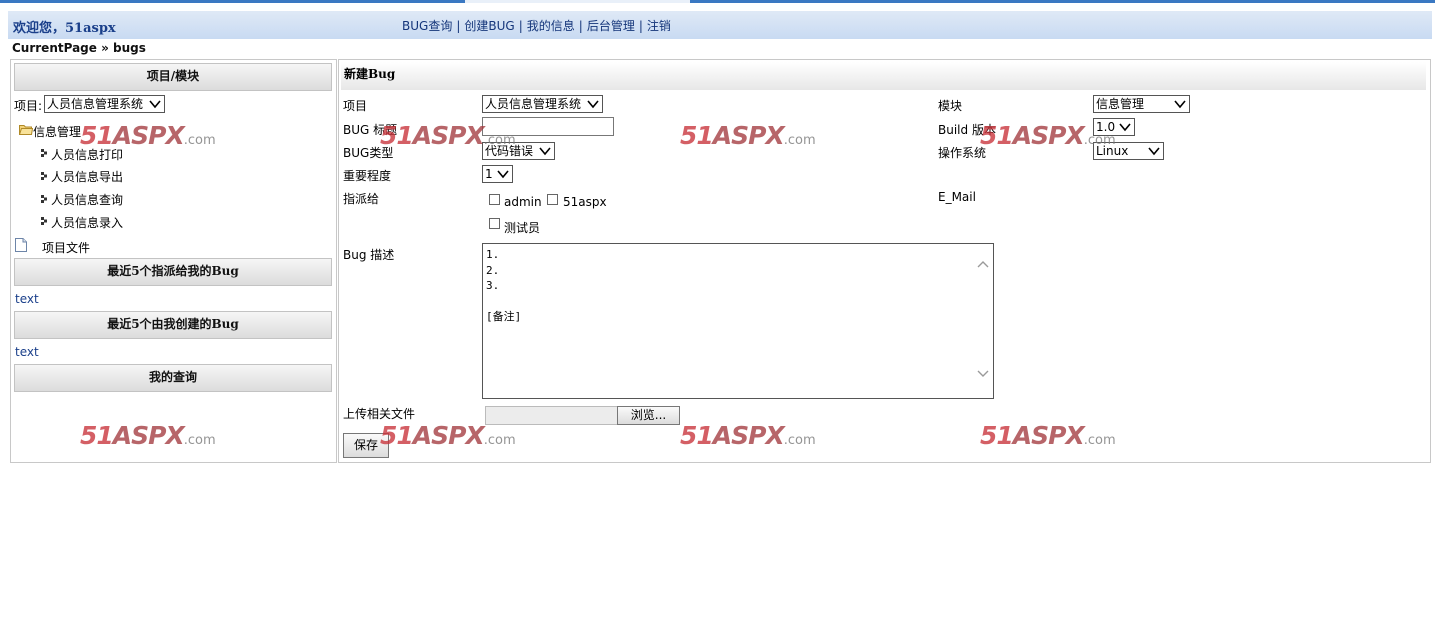 The image size is (1435, 641). I want to click on scroll-down-icon, so click(983, 374).